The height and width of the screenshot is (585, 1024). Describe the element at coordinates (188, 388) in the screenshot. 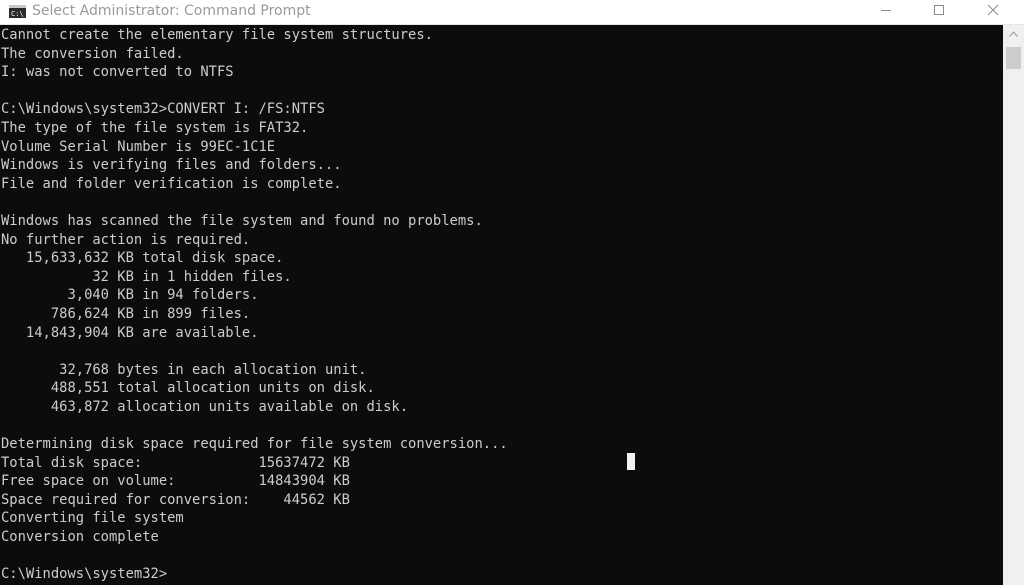

I see `console-line: 488,551 total allocation units on disk.` at that location.